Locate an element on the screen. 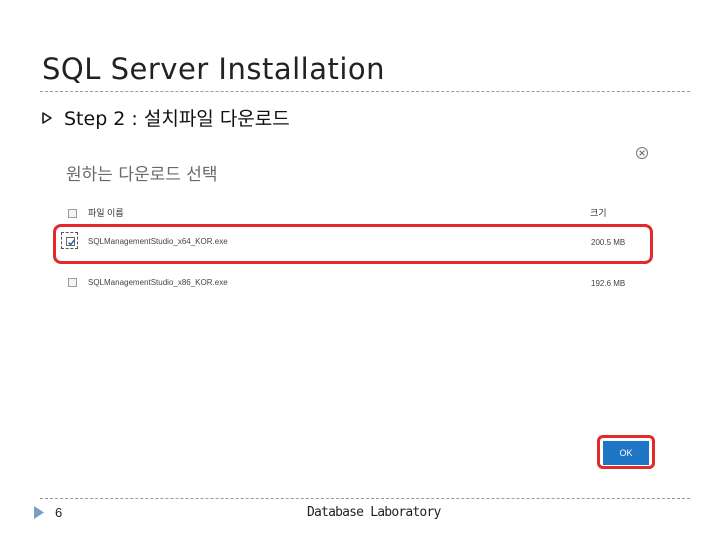  table-header: 파일 이름 크기 is located at coordinates (361, 214).